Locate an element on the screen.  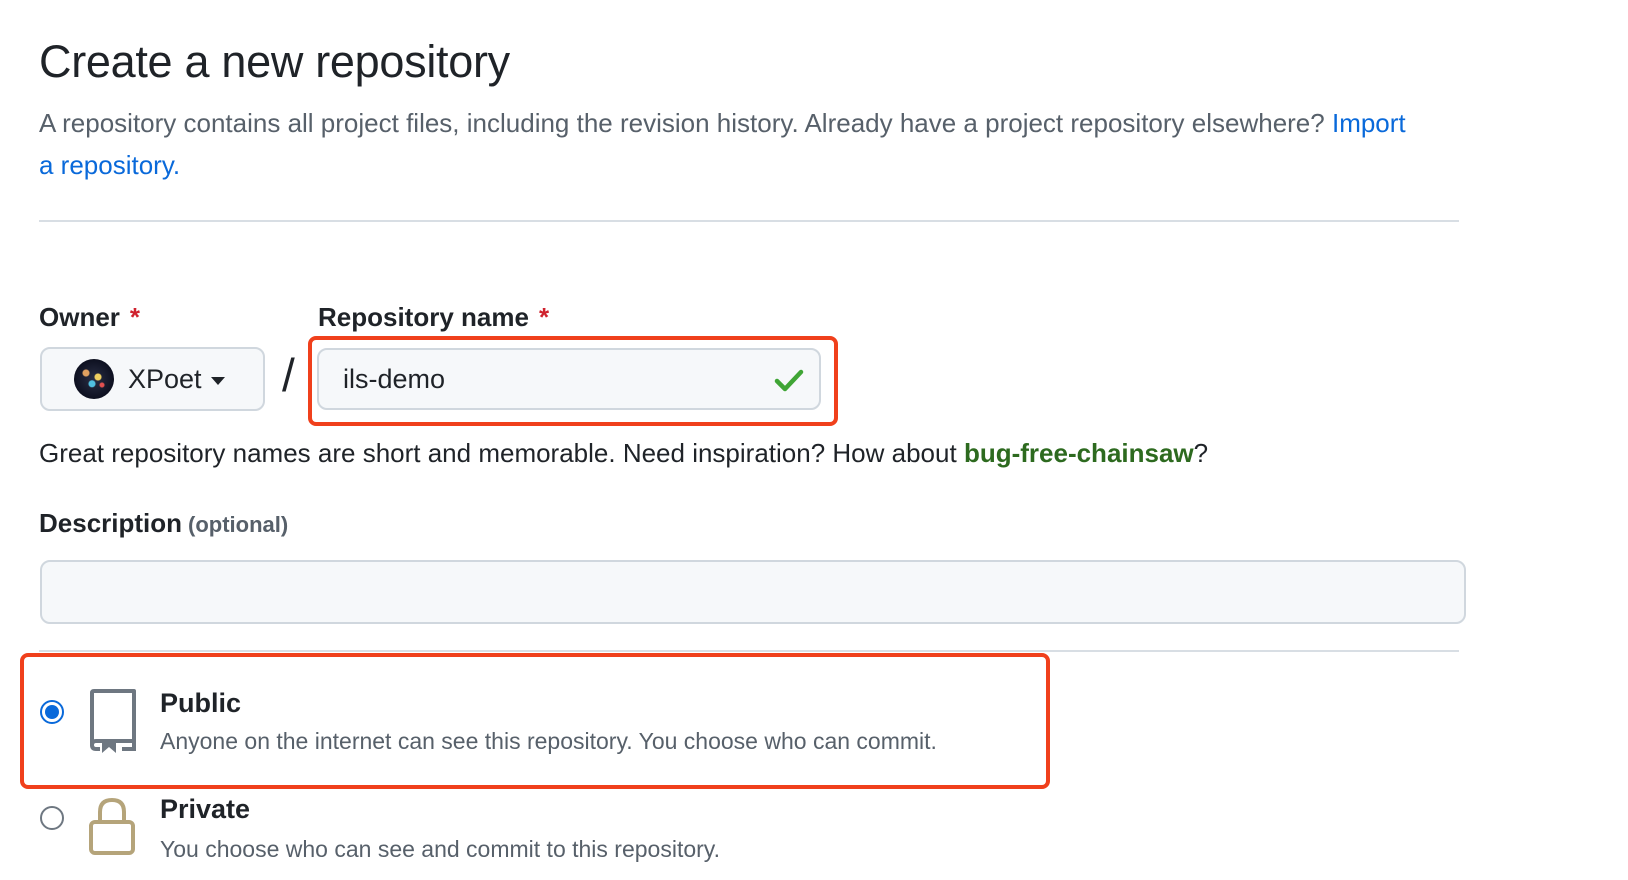
description-optional-label: (optional) is located at coordinates (238, 524).